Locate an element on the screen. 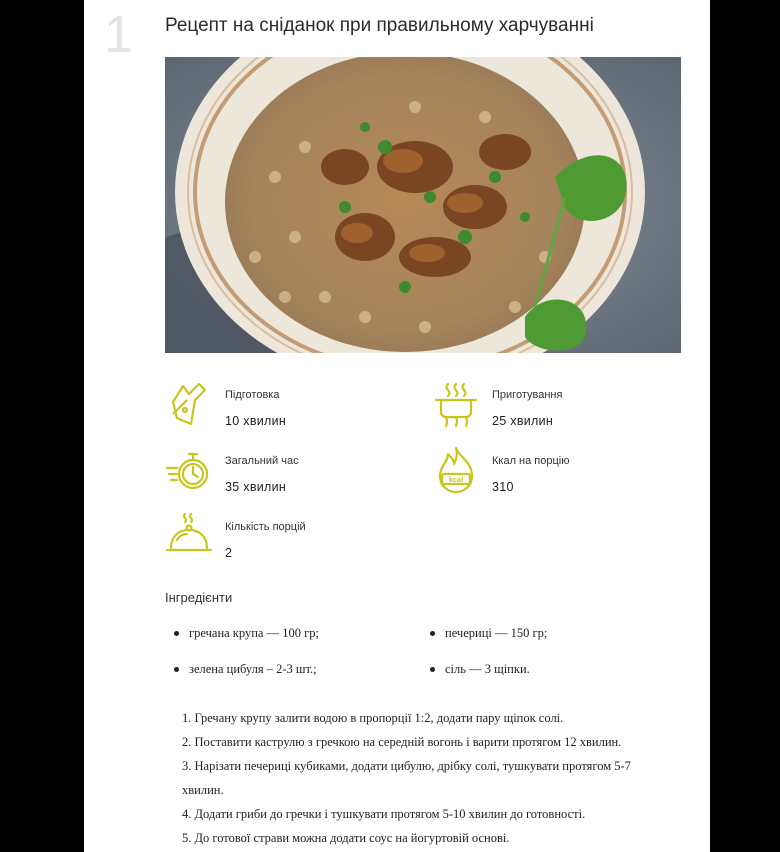  ingredient-text: печериці — 150 гр; is located at coordinates (496, 633).